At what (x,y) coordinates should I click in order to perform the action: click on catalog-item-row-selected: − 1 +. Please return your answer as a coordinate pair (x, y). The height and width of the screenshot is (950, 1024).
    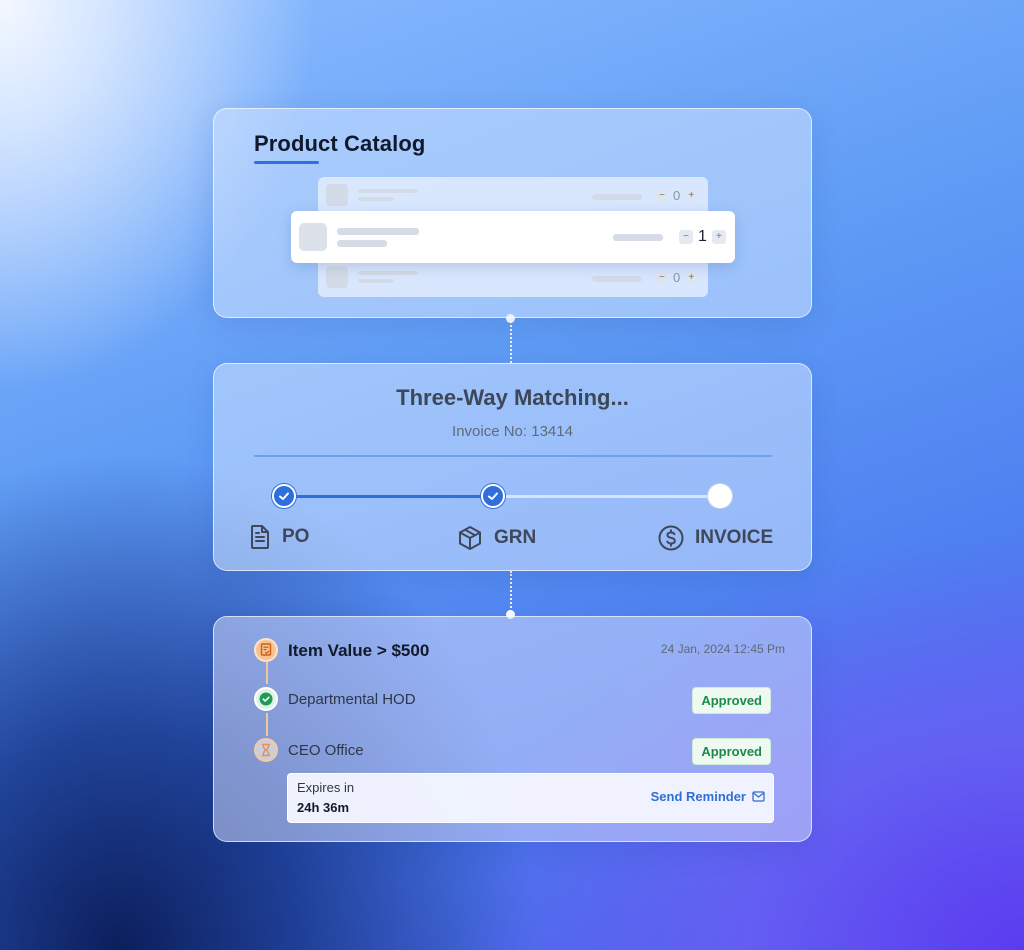
    Looking at the image, I should click on (513, 237).